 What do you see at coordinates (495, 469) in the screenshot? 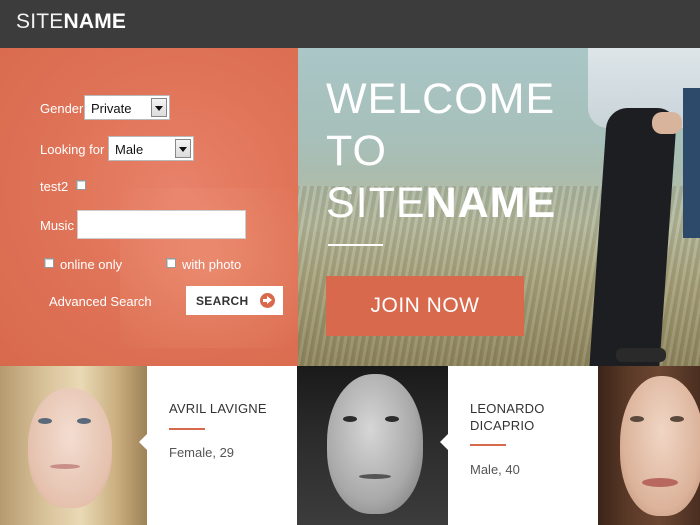
I see `profile-detail: Male, 40` at bounding box center [495, 469].